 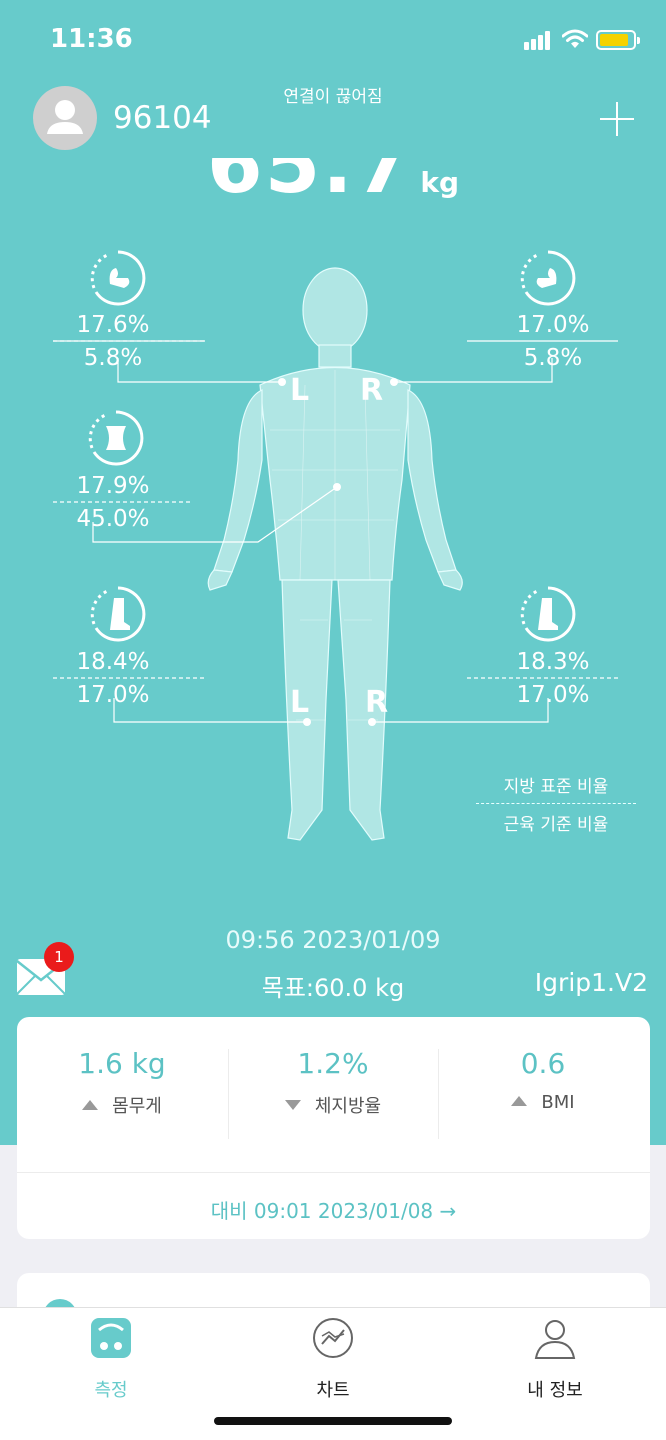 I want to click on trunk-icon, so click(x=116, y=438).